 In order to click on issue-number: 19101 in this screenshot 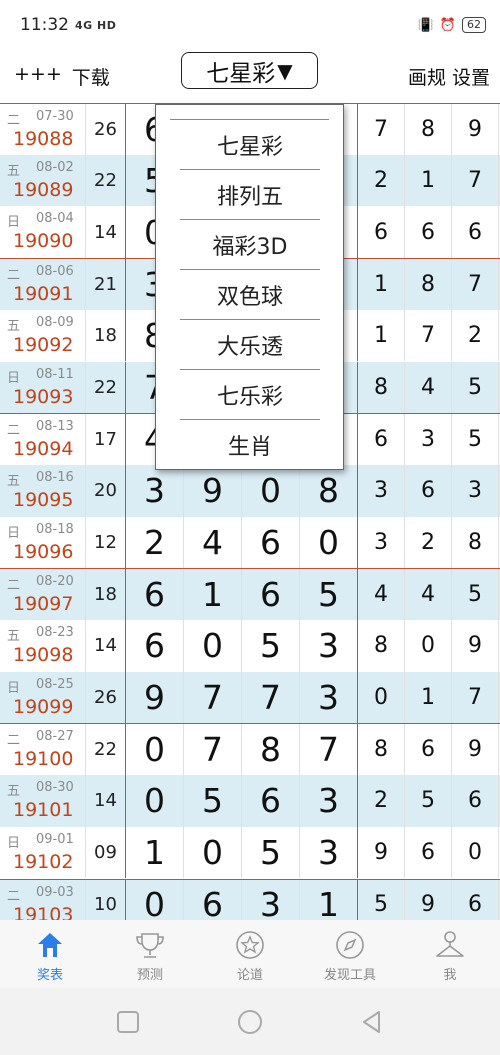, I will do `click(43, 810)`.